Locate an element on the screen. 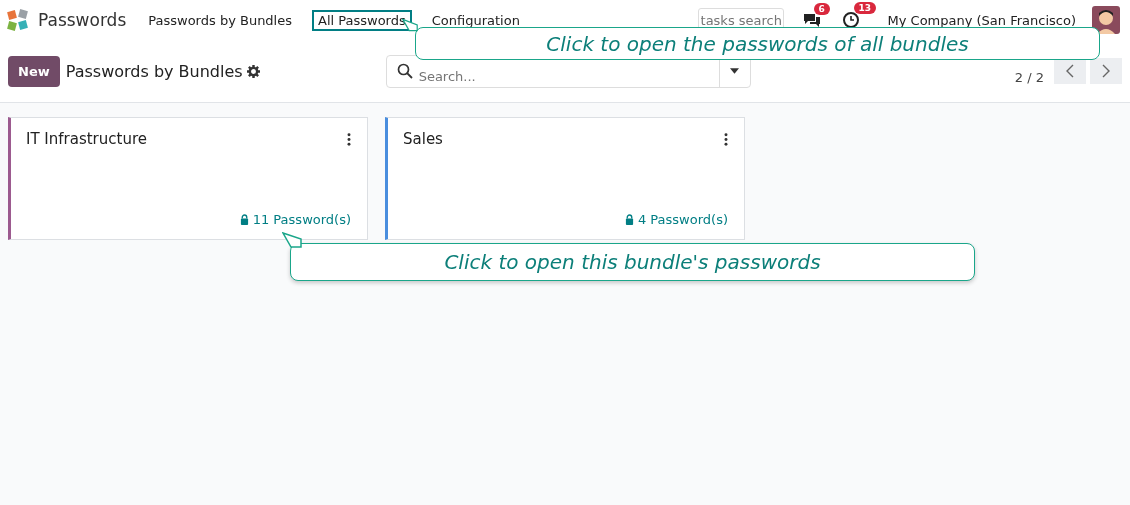 This screenshot has width=1130, height=505. callout-tooltip: Click to open the passwords of all bundles is located at coordinates (757, 43).